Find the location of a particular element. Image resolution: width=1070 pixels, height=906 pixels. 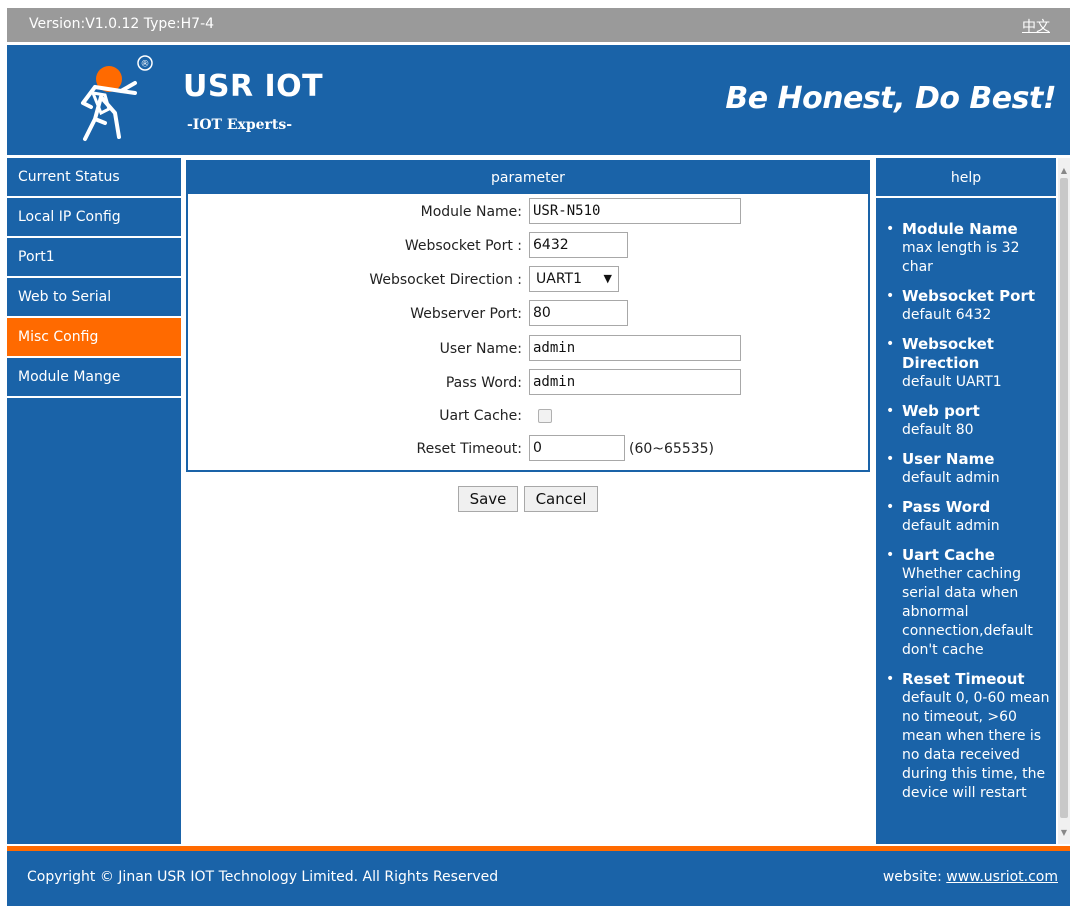

webserver-port-row: Webserver Port: 80 is located at coordinates (528, 314).